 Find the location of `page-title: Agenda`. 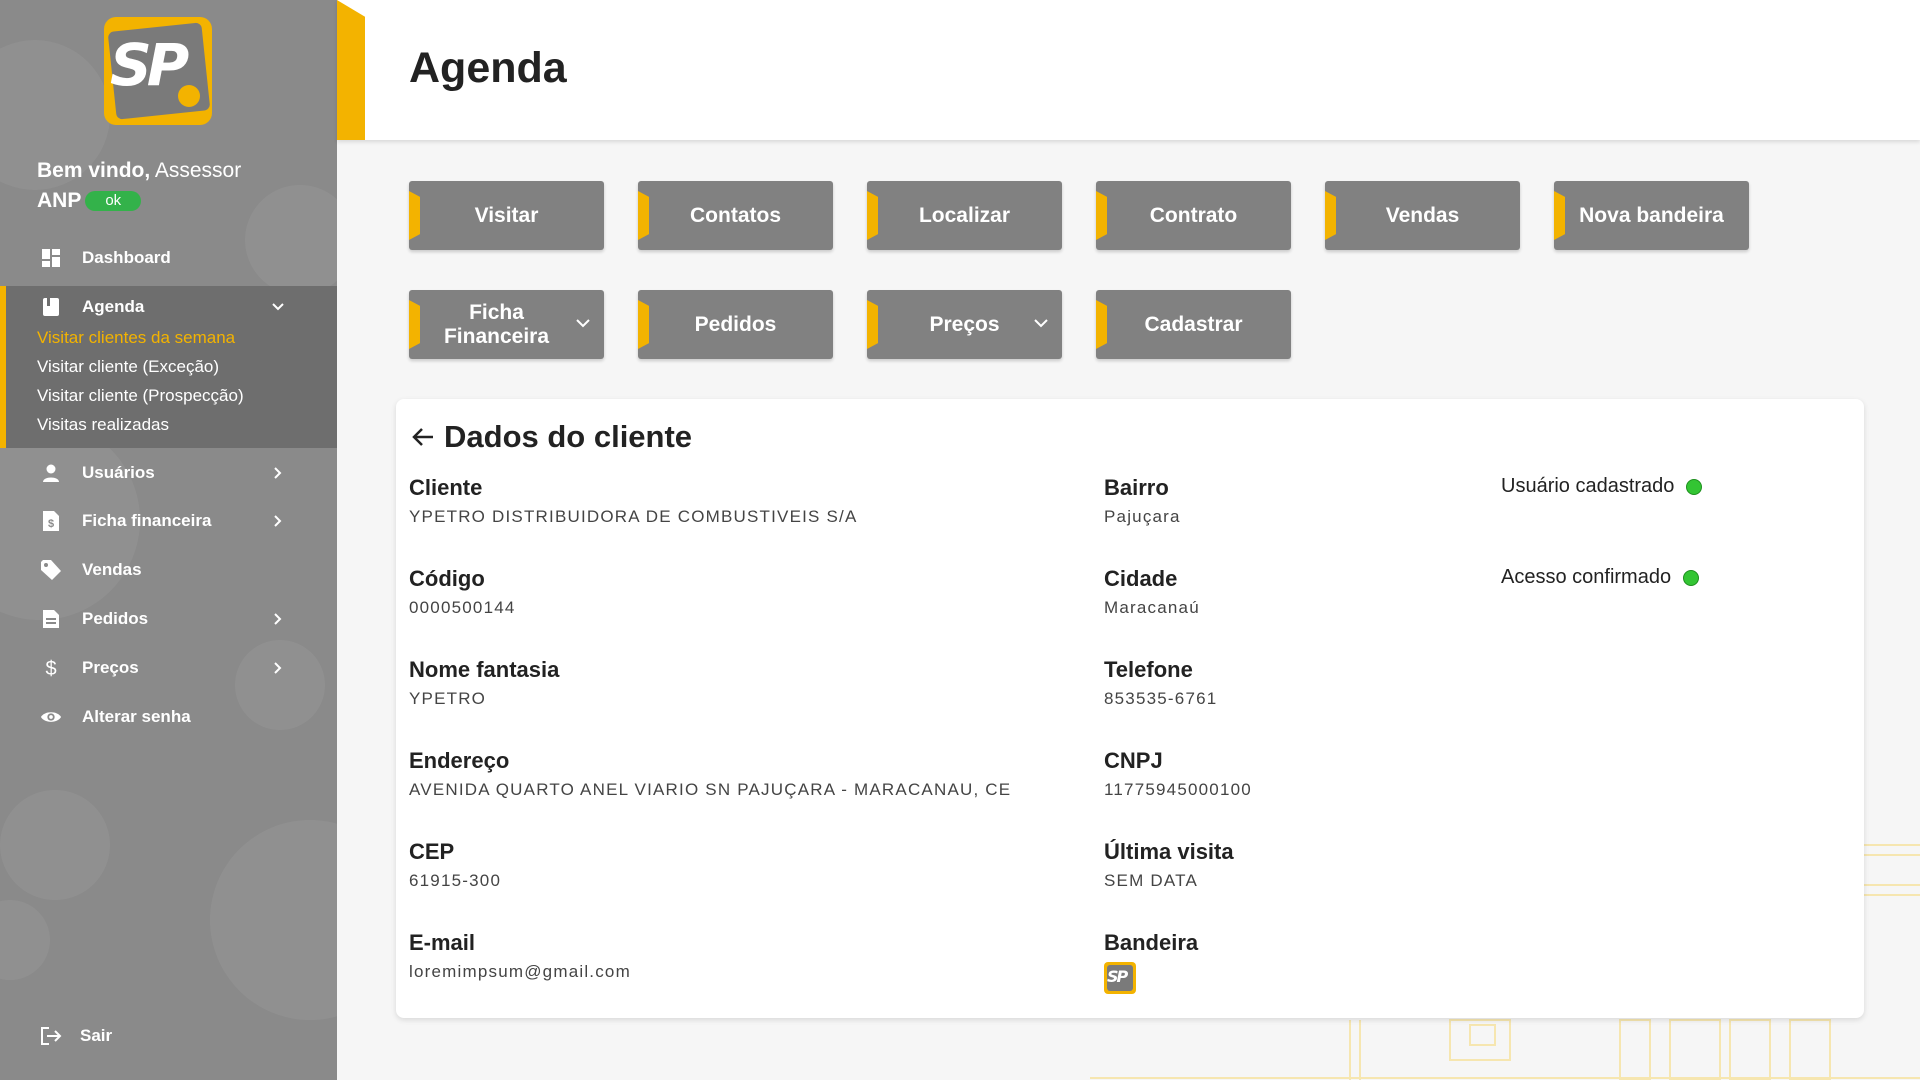

page-title: Agenda is located at coordinates (488, 68).